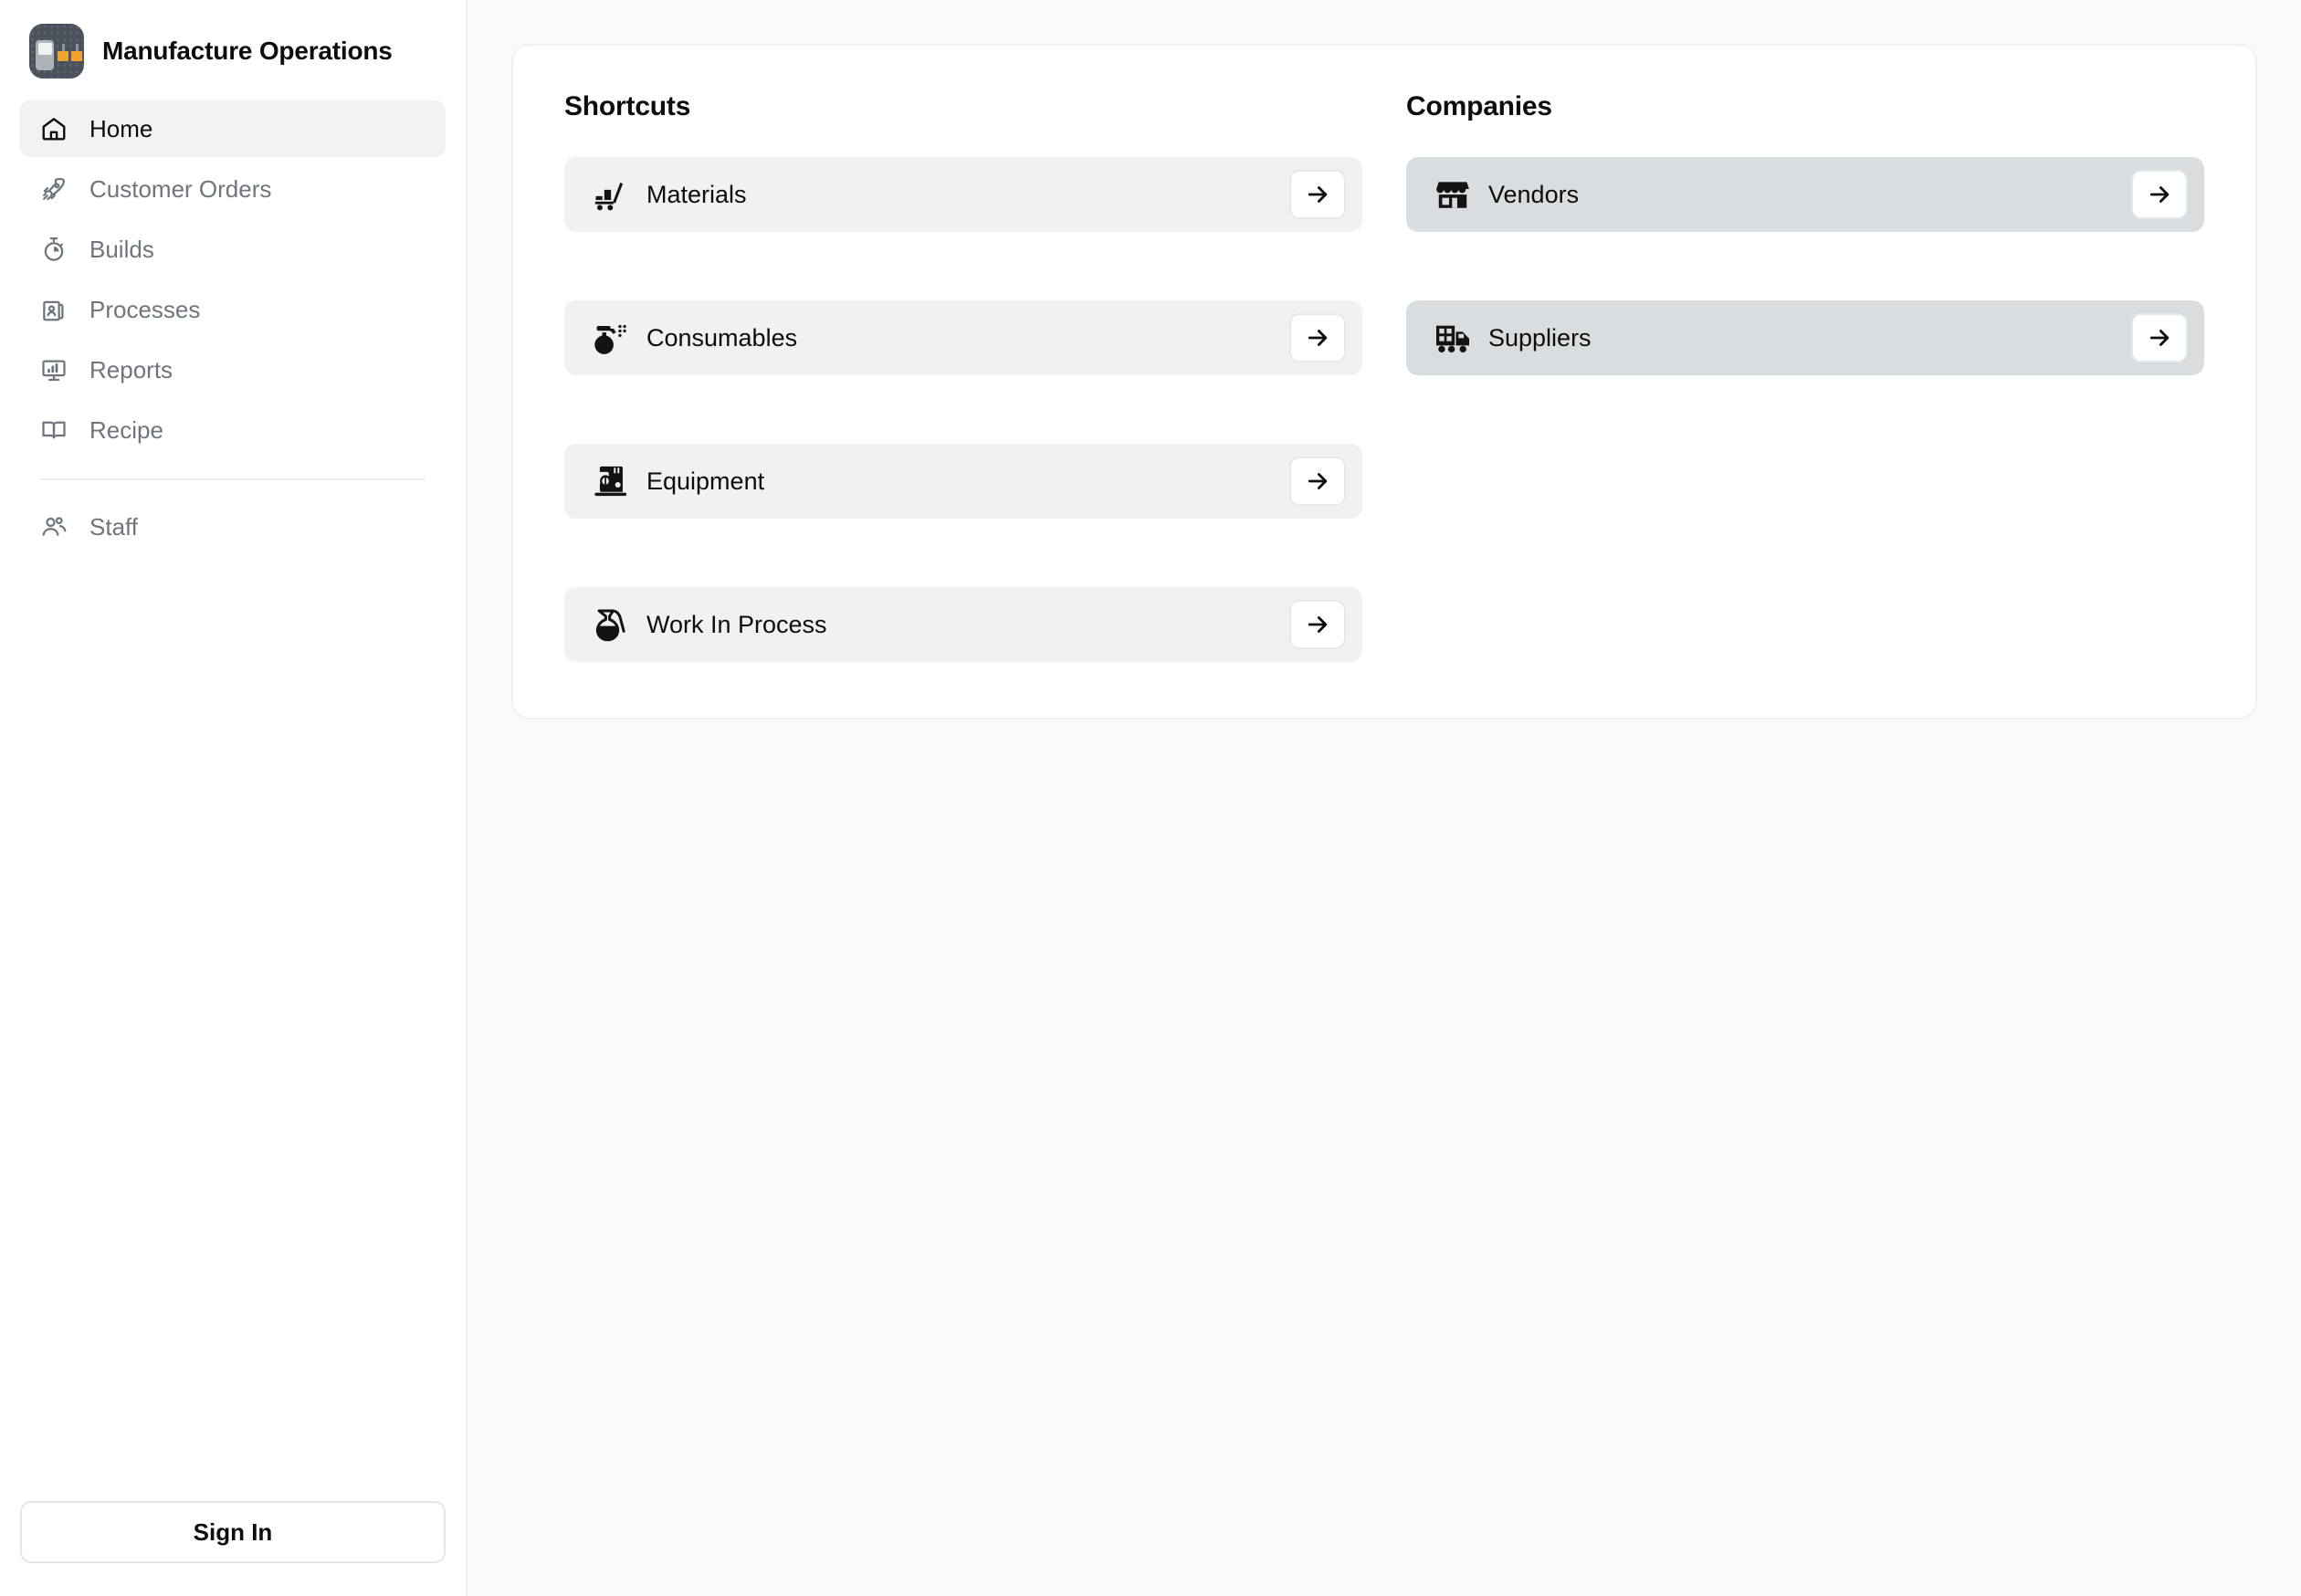  I want to click on factory-app-logo-icon, so click(56, 52).